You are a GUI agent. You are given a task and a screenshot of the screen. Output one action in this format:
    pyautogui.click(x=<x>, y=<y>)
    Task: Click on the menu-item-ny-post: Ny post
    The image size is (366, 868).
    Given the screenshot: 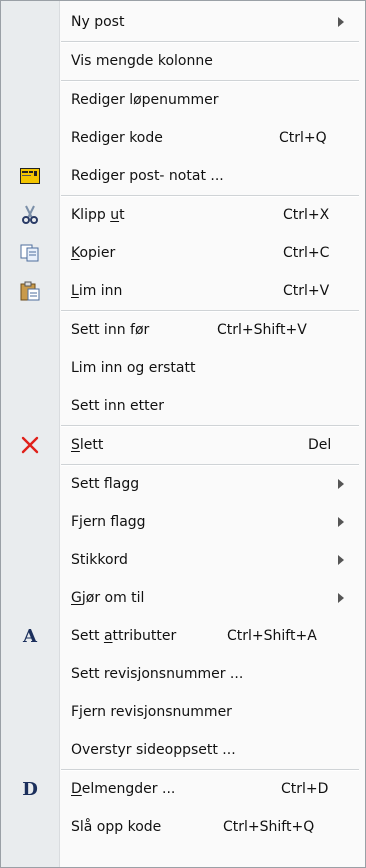 What is the action you would take?
    pyautogui.click(x=183, y=22)
    